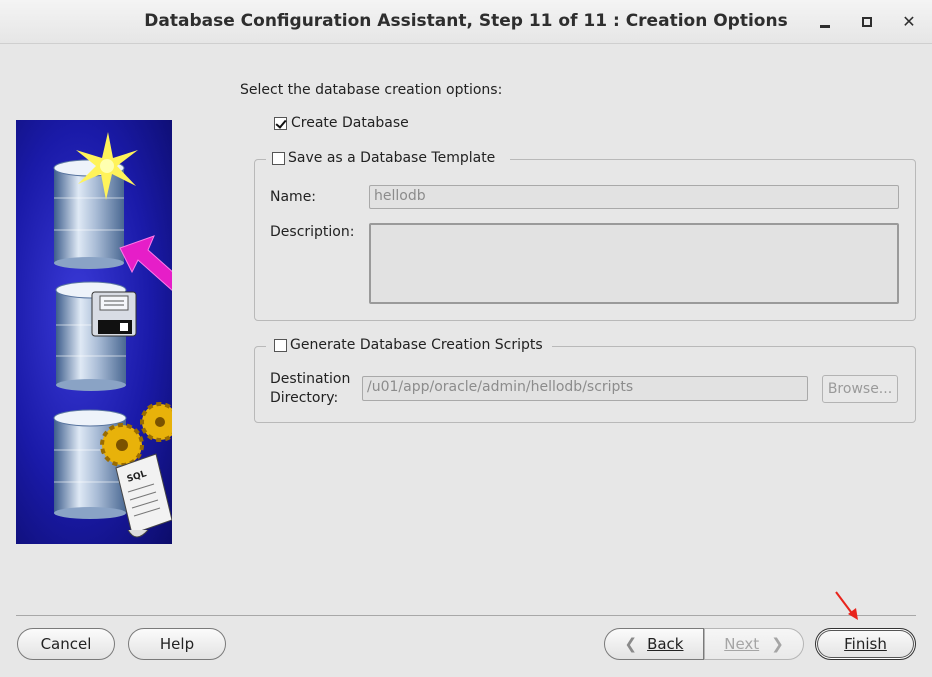 The image size is (932, 677). What do you see at coordinates (416, 345) in the screenshot?
I see `generate-scripts-label: Generate Database Creation Scripts` at bounding box center [416, 345].